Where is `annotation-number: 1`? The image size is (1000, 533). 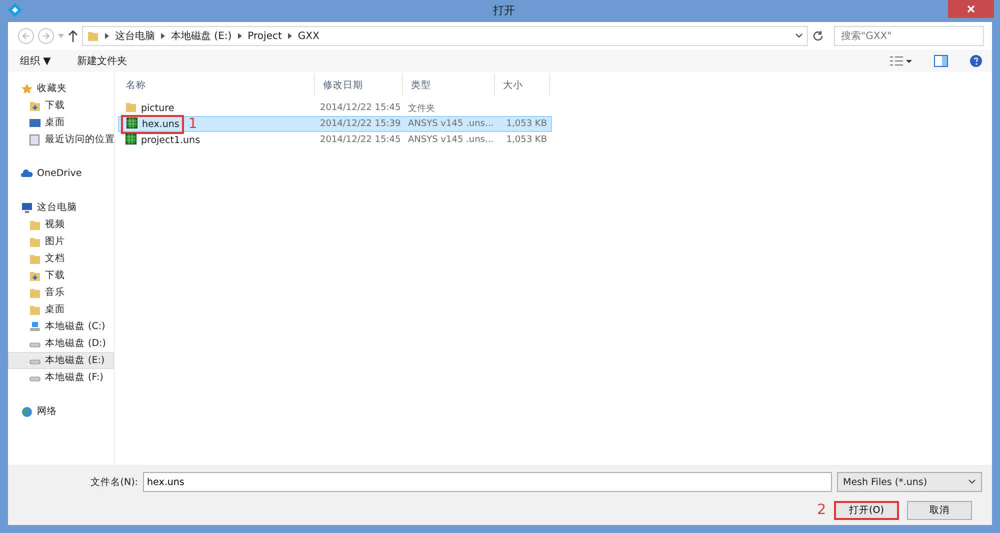
annotation-number: 1 is located at coordinates (193, 124).